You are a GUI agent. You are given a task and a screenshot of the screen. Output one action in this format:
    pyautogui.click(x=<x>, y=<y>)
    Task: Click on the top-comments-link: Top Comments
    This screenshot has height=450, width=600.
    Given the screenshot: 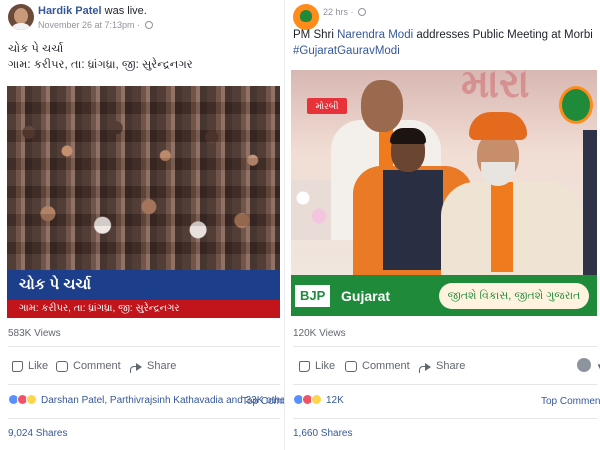 What is the action you would take?
    pyautogui.click(x=570, y=401)
    